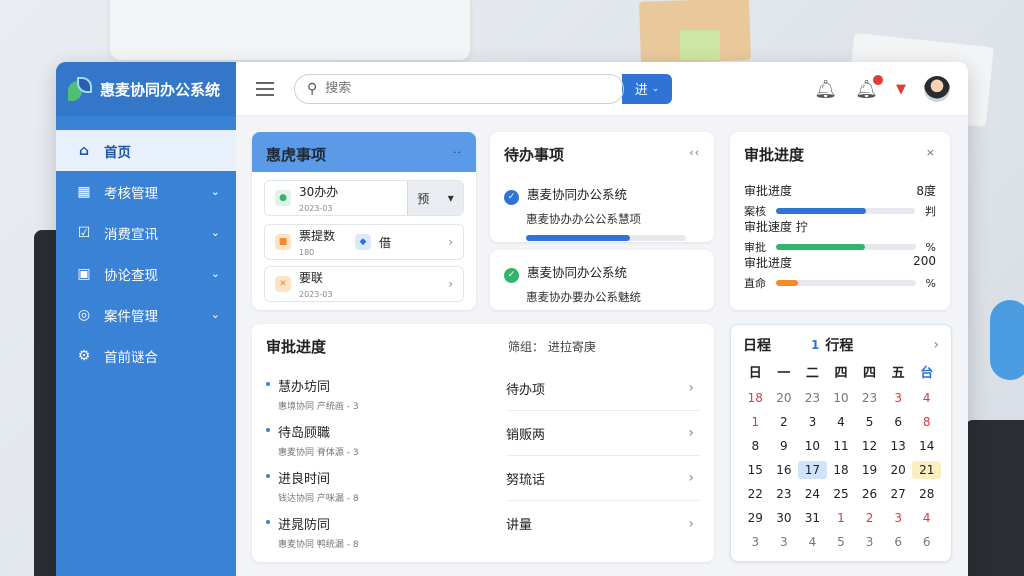 The image size is (1024, 576). What do you see at coordinates (937, 89) in the screenshot?
I see `avatar` at bounding box center [937, 89].